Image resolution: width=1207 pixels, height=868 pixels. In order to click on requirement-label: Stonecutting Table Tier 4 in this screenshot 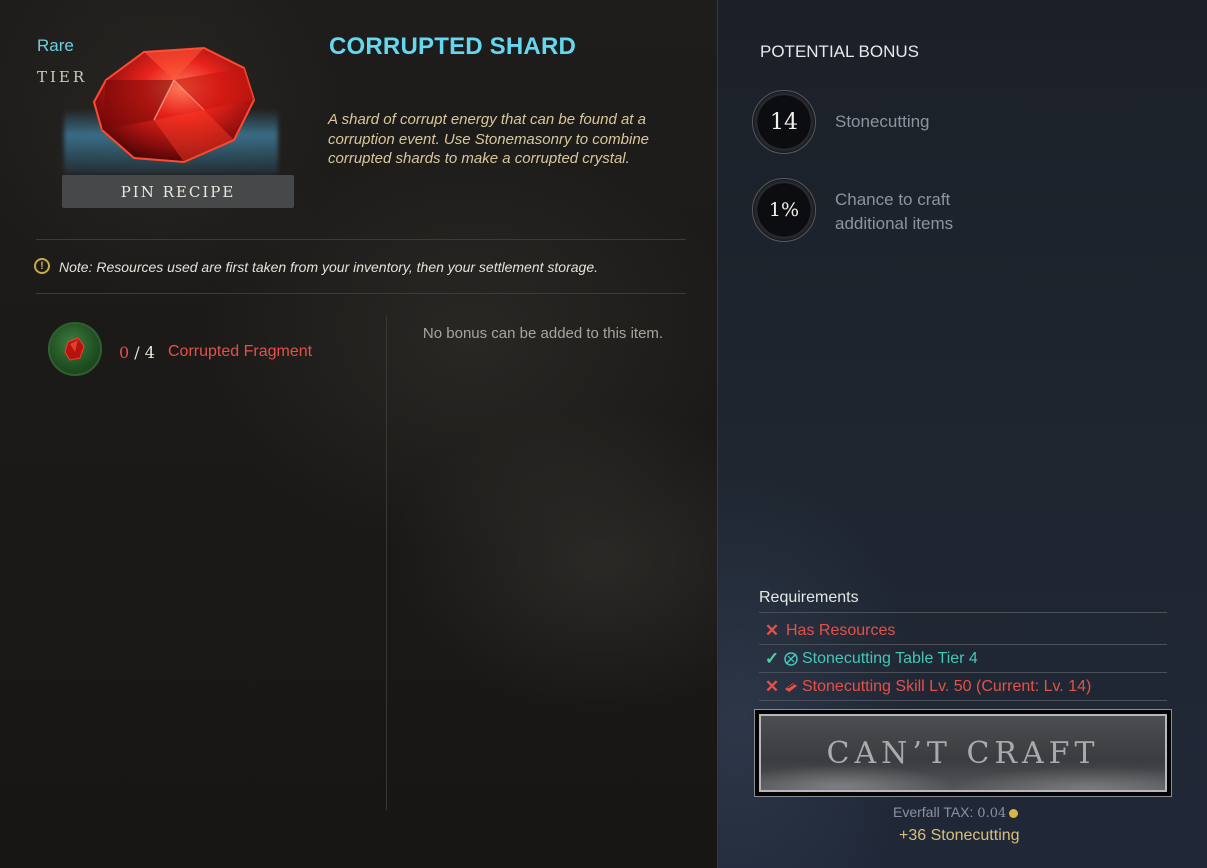, I will do `click(890, 658)`.